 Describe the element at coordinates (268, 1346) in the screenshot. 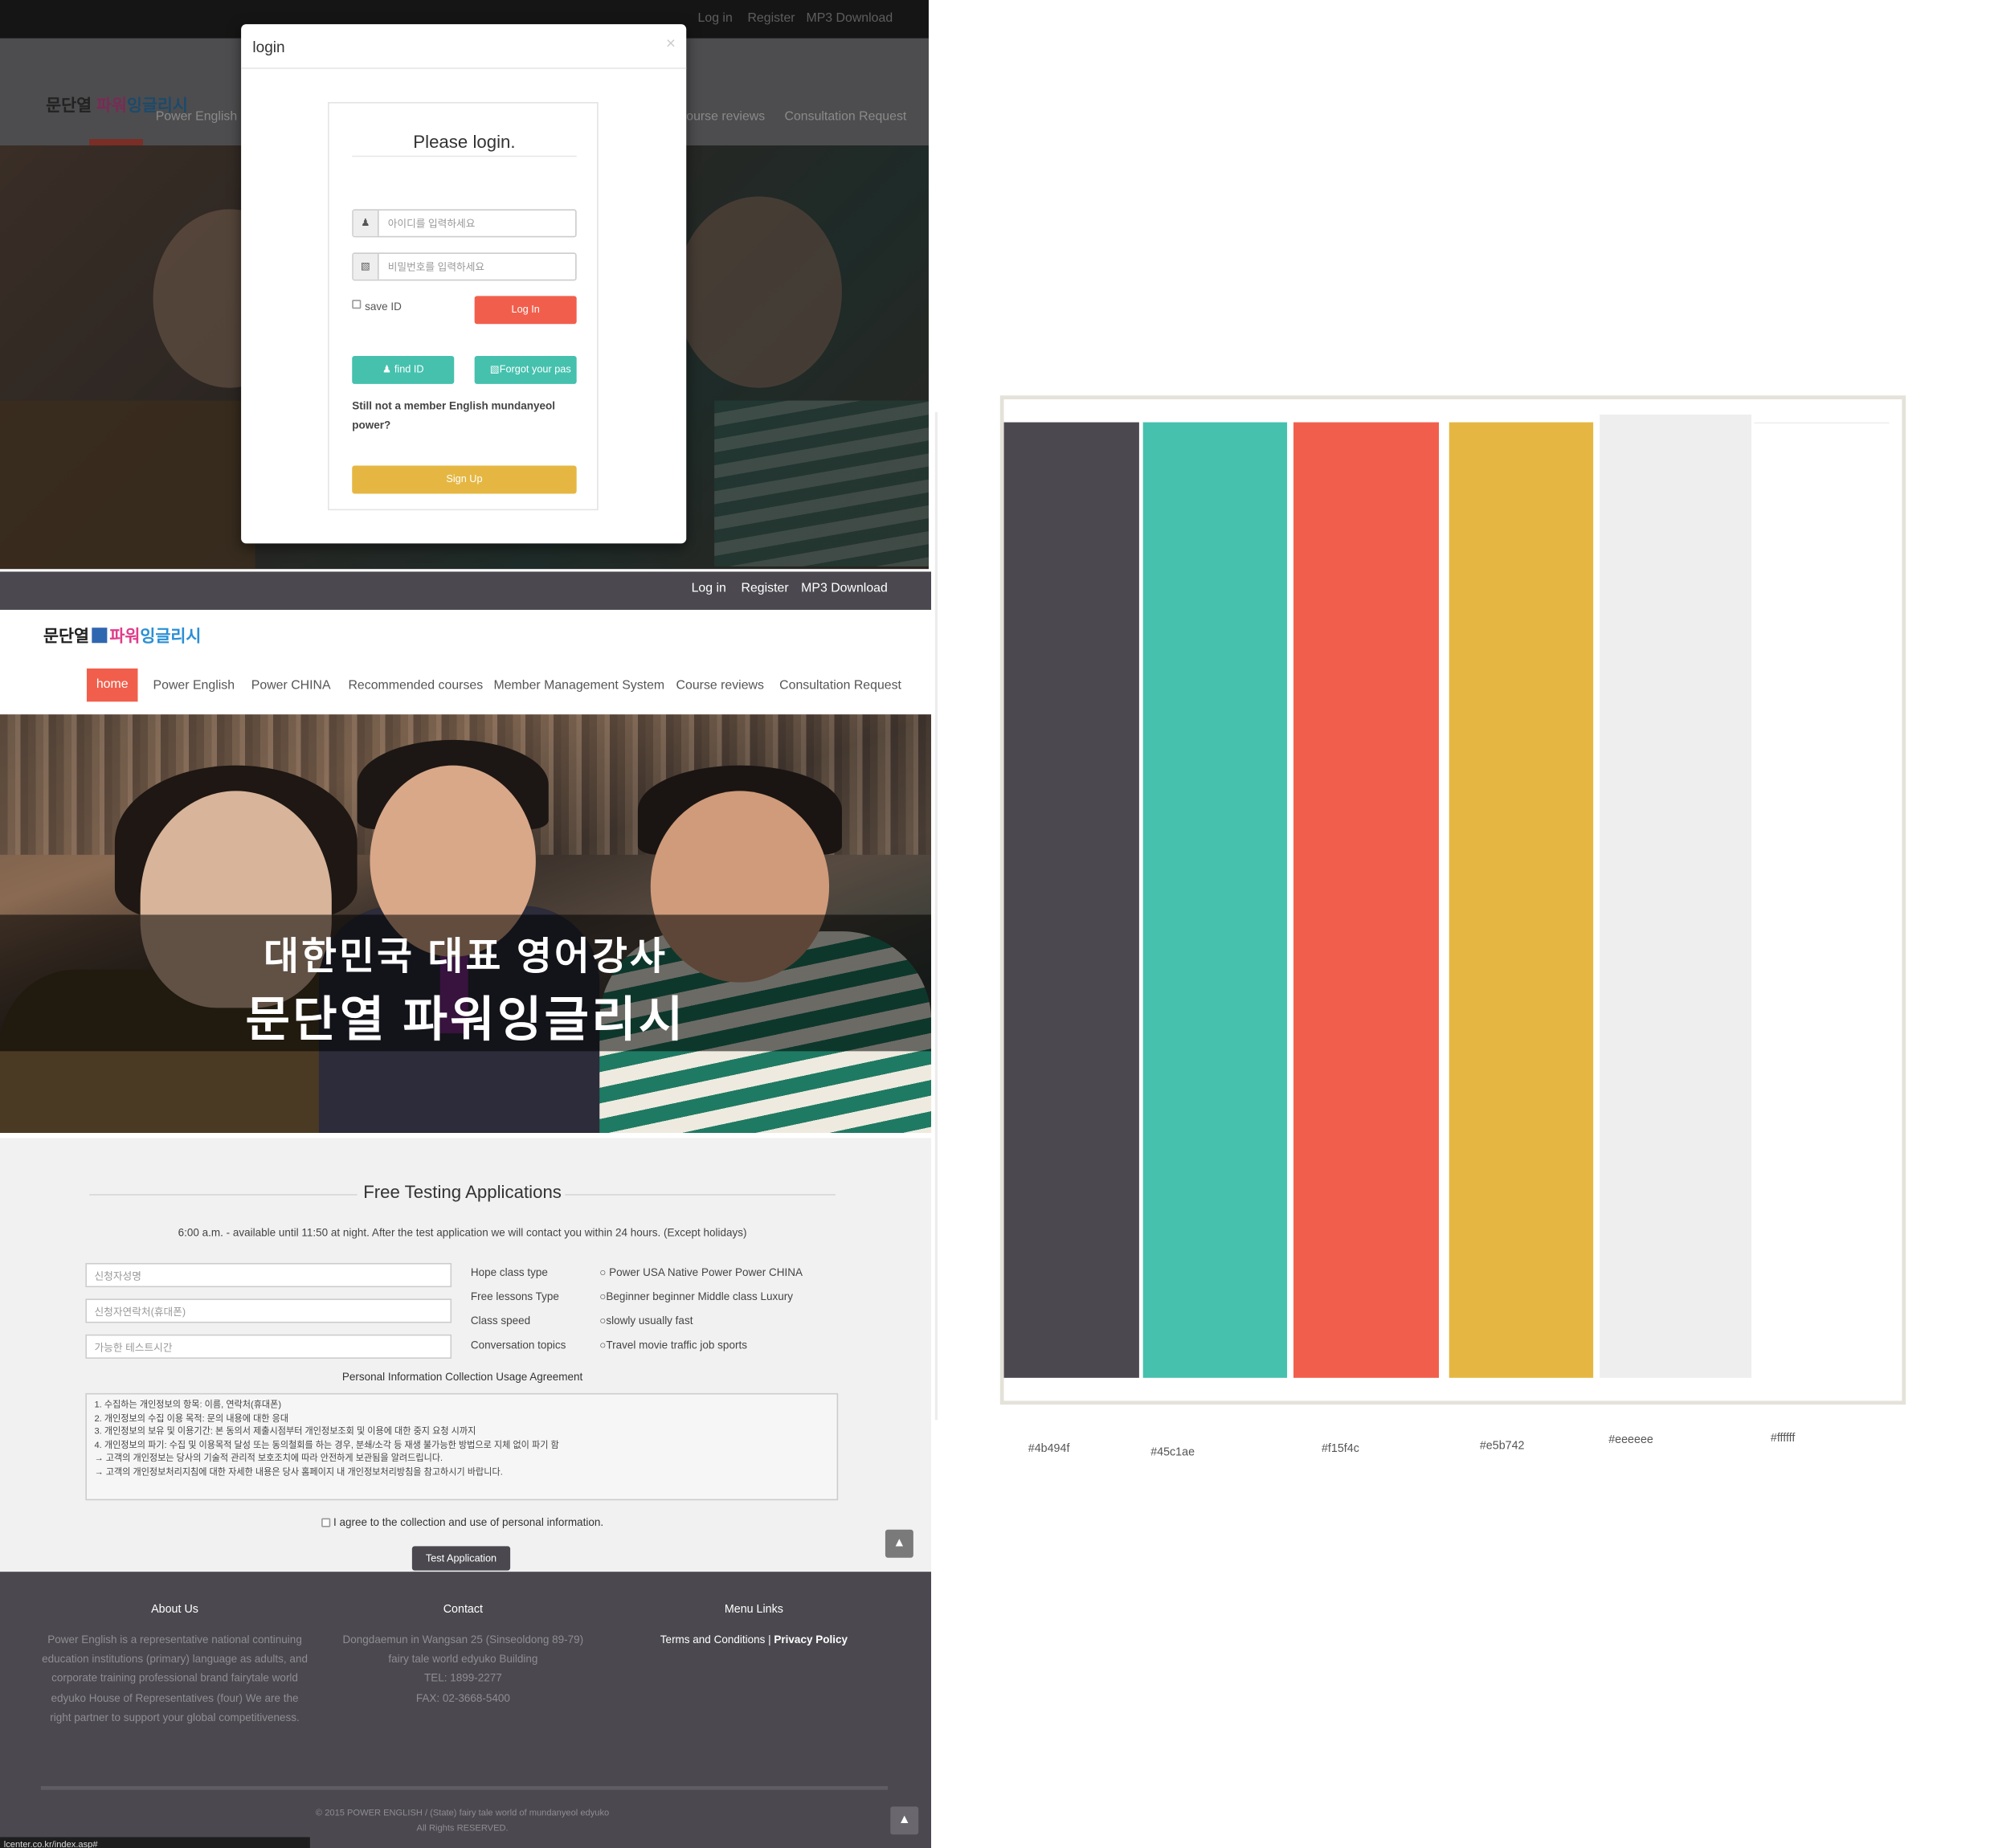

I see `test-time-field: 가능한 테스트시간` at that location.